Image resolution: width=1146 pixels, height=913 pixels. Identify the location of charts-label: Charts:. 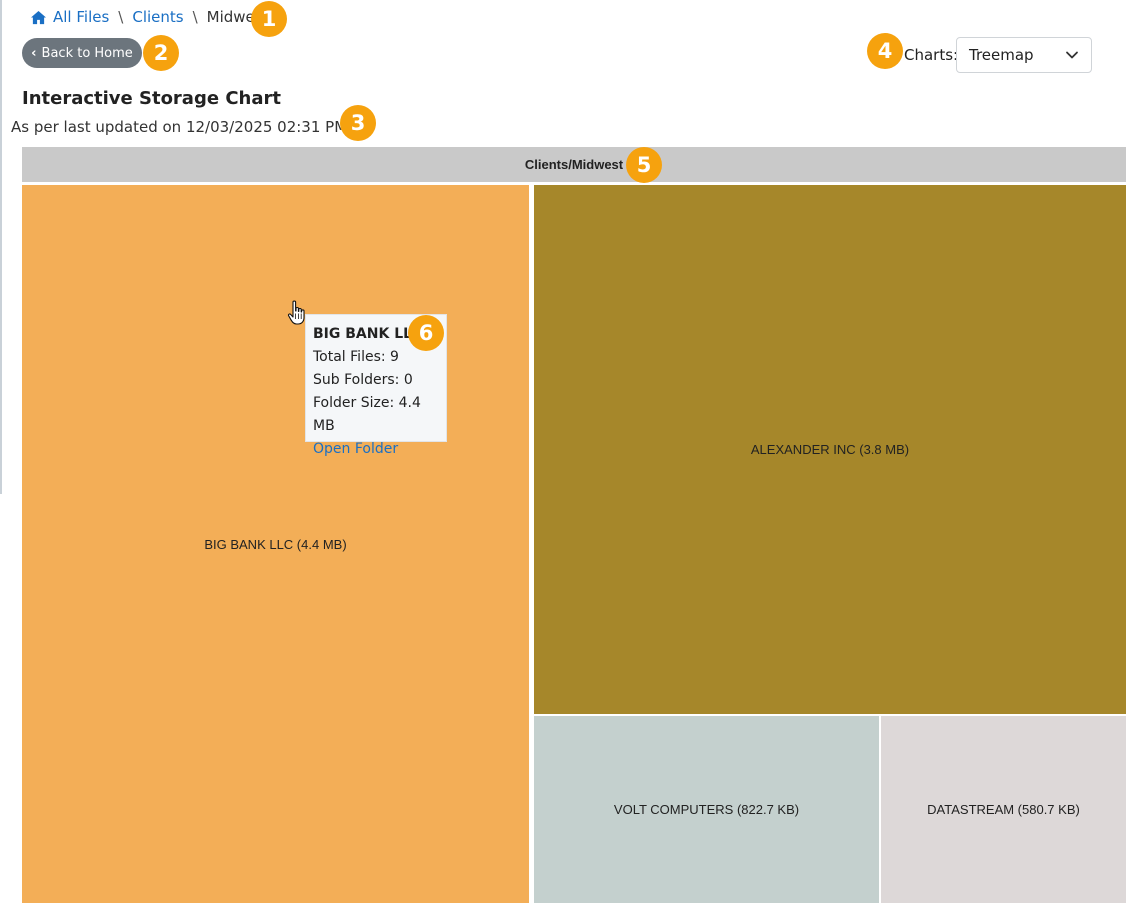
(931, 55).